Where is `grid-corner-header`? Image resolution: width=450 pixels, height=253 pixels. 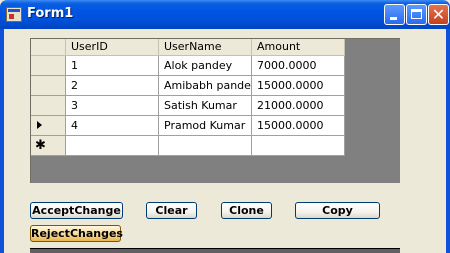 grid-corner-header is located at coordinates (48, 47).